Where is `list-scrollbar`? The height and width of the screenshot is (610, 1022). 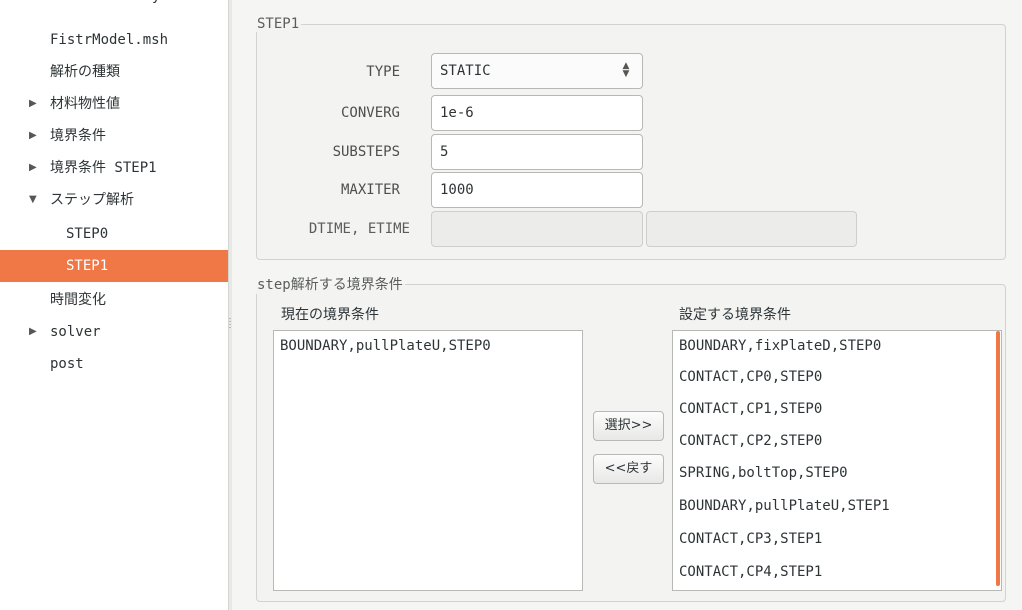
list-scrollbar is located at coordinates (998, 458).